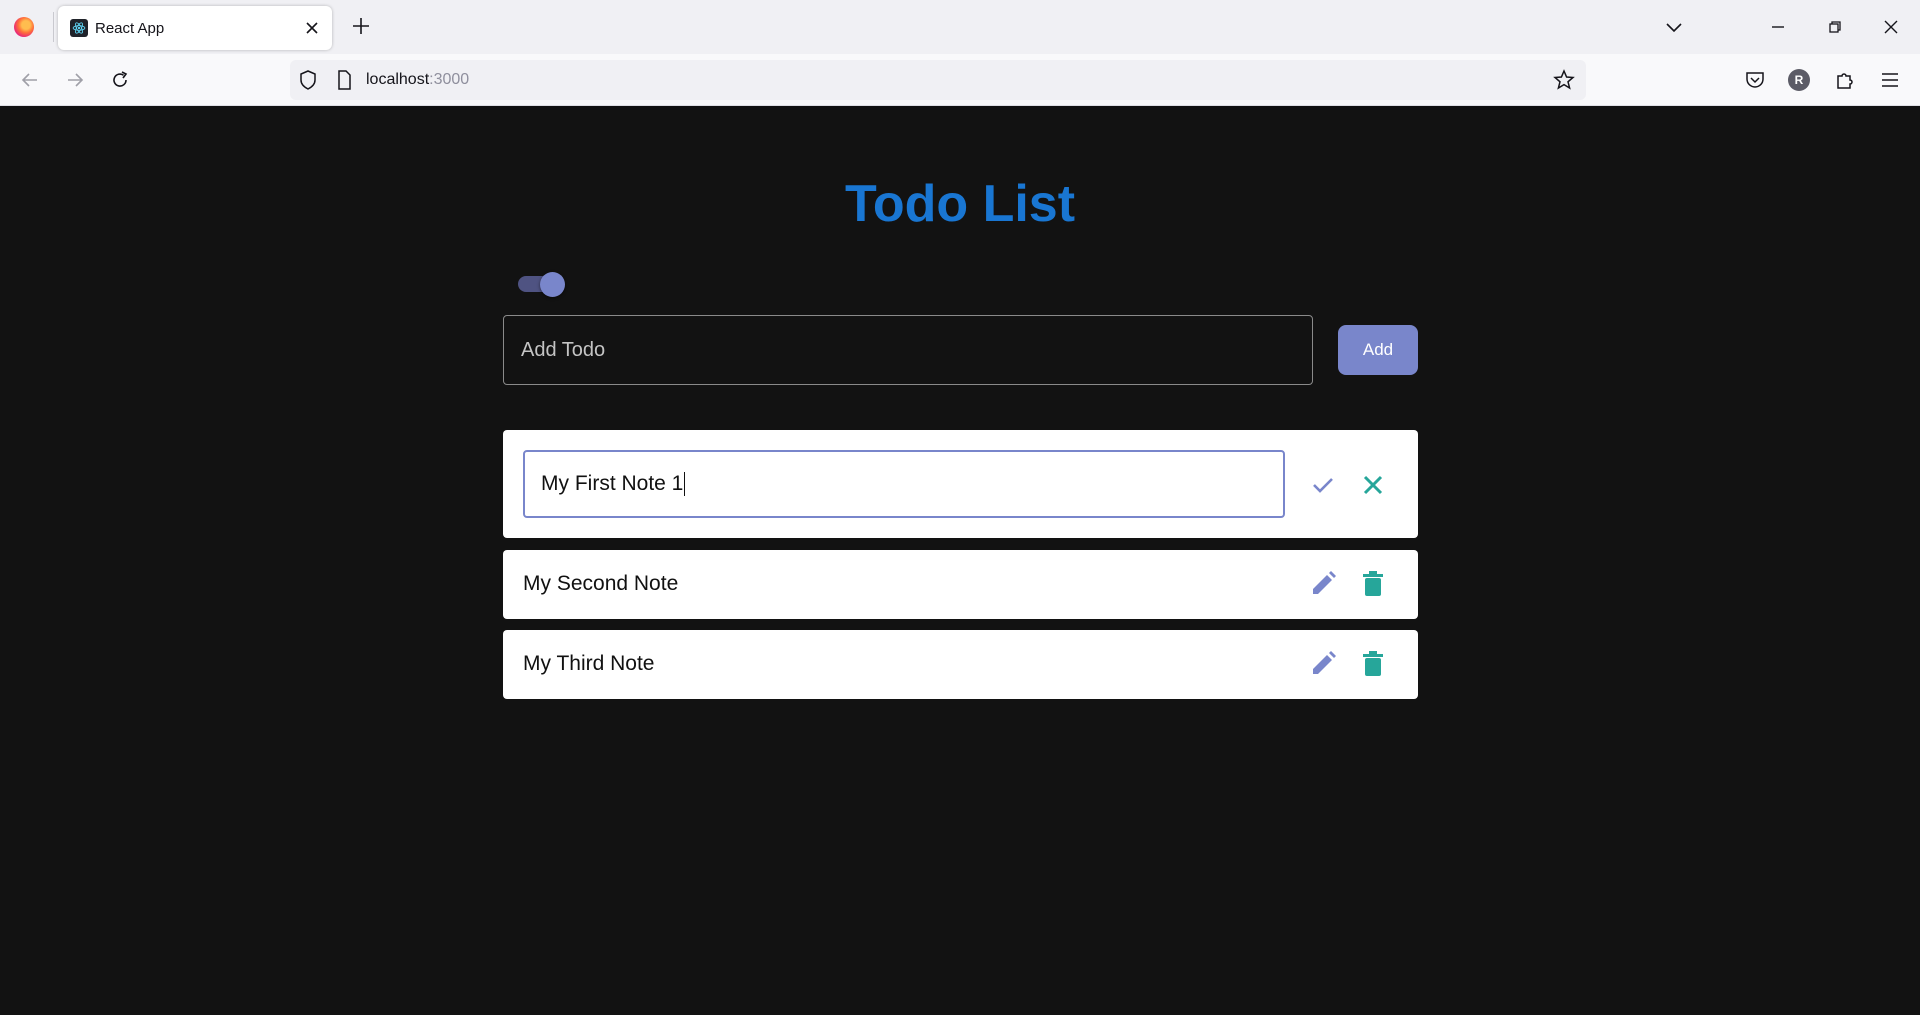 The width and height of the screenshot is (1920, 1015). I want to click on list-tabs-icon, so click(1674, 27).